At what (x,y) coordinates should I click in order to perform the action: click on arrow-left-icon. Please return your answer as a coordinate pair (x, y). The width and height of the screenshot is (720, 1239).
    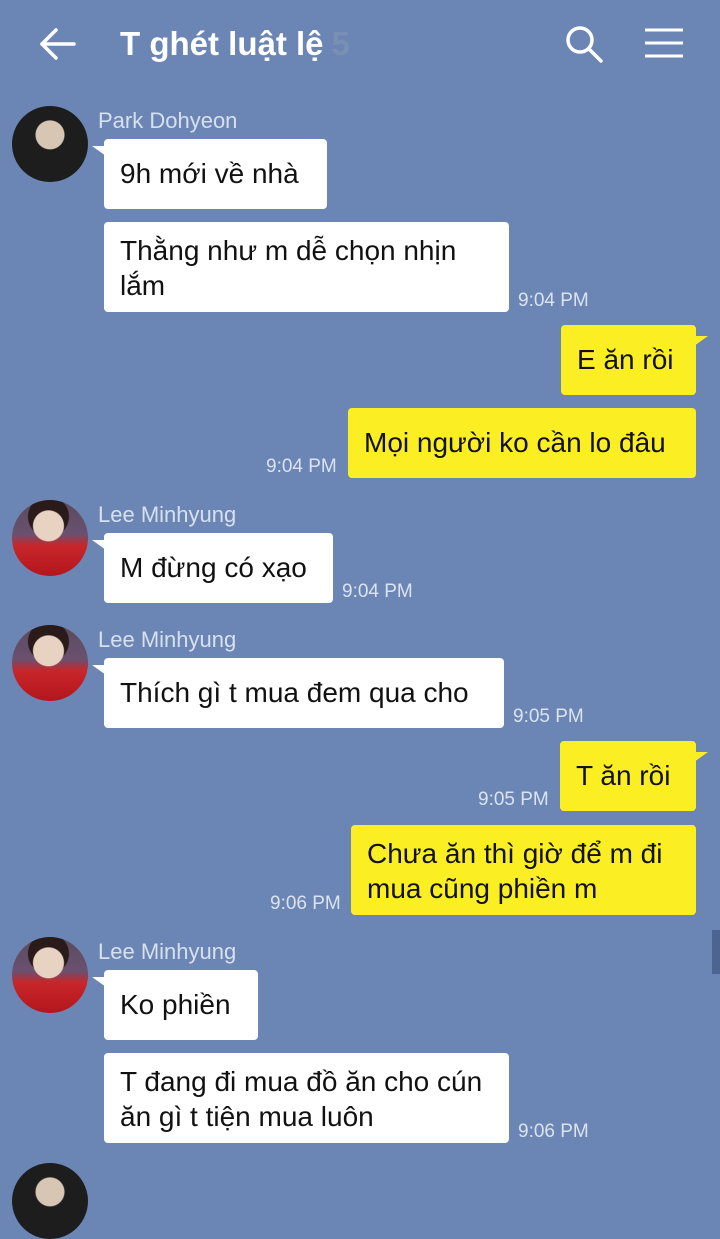
    Looking at the image, I should click on (58, 44).